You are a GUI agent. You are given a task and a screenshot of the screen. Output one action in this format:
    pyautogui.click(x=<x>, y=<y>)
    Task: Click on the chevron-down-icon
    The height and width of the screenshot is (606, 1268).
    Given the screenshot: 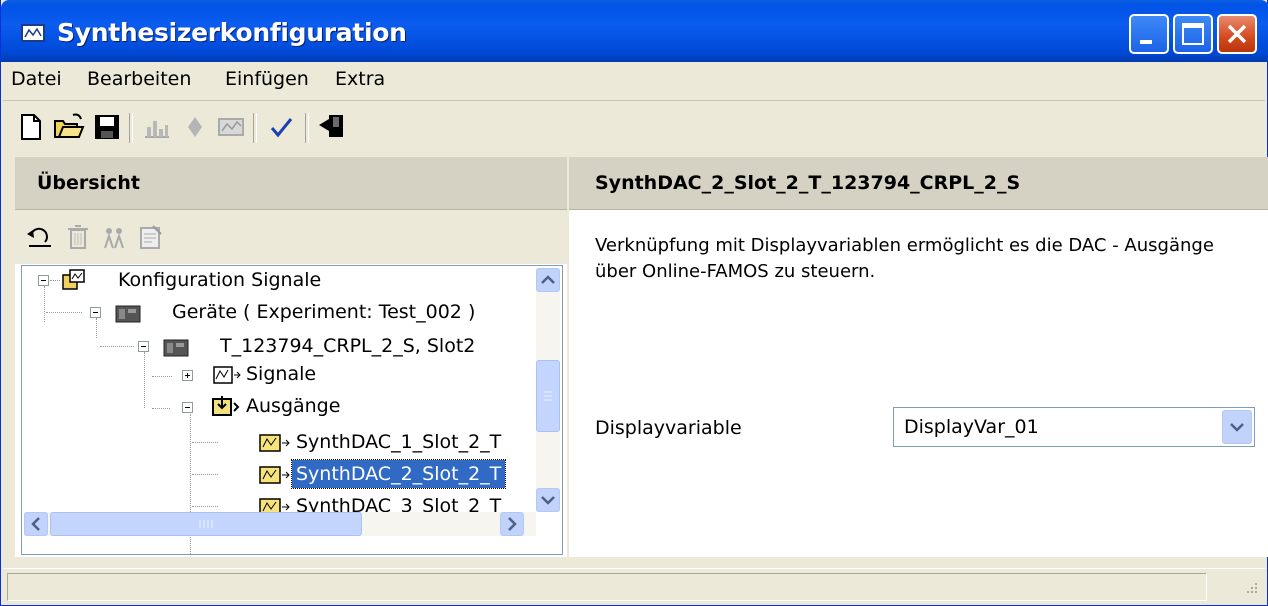 What is the action you would take?
    pyautogui.click(x=1237, y=427)
    